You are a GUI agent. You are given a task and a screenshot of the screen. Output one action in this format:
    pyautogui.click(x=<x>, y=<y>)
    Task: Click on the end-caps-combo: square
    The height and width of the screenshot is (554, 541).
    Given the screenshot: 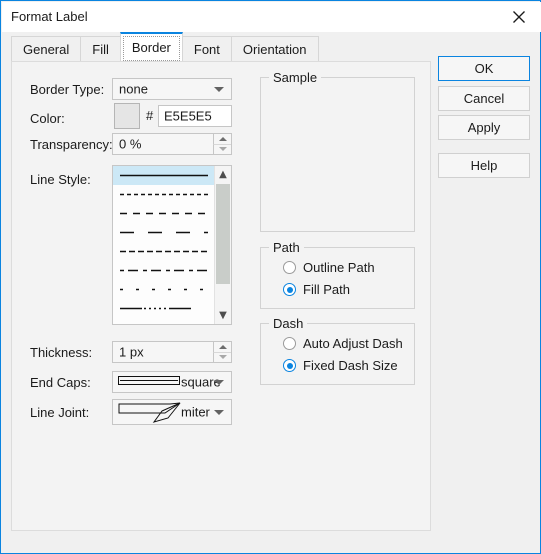 What is the action you would take?
    pyautogui.click(x=172, y=382)
    